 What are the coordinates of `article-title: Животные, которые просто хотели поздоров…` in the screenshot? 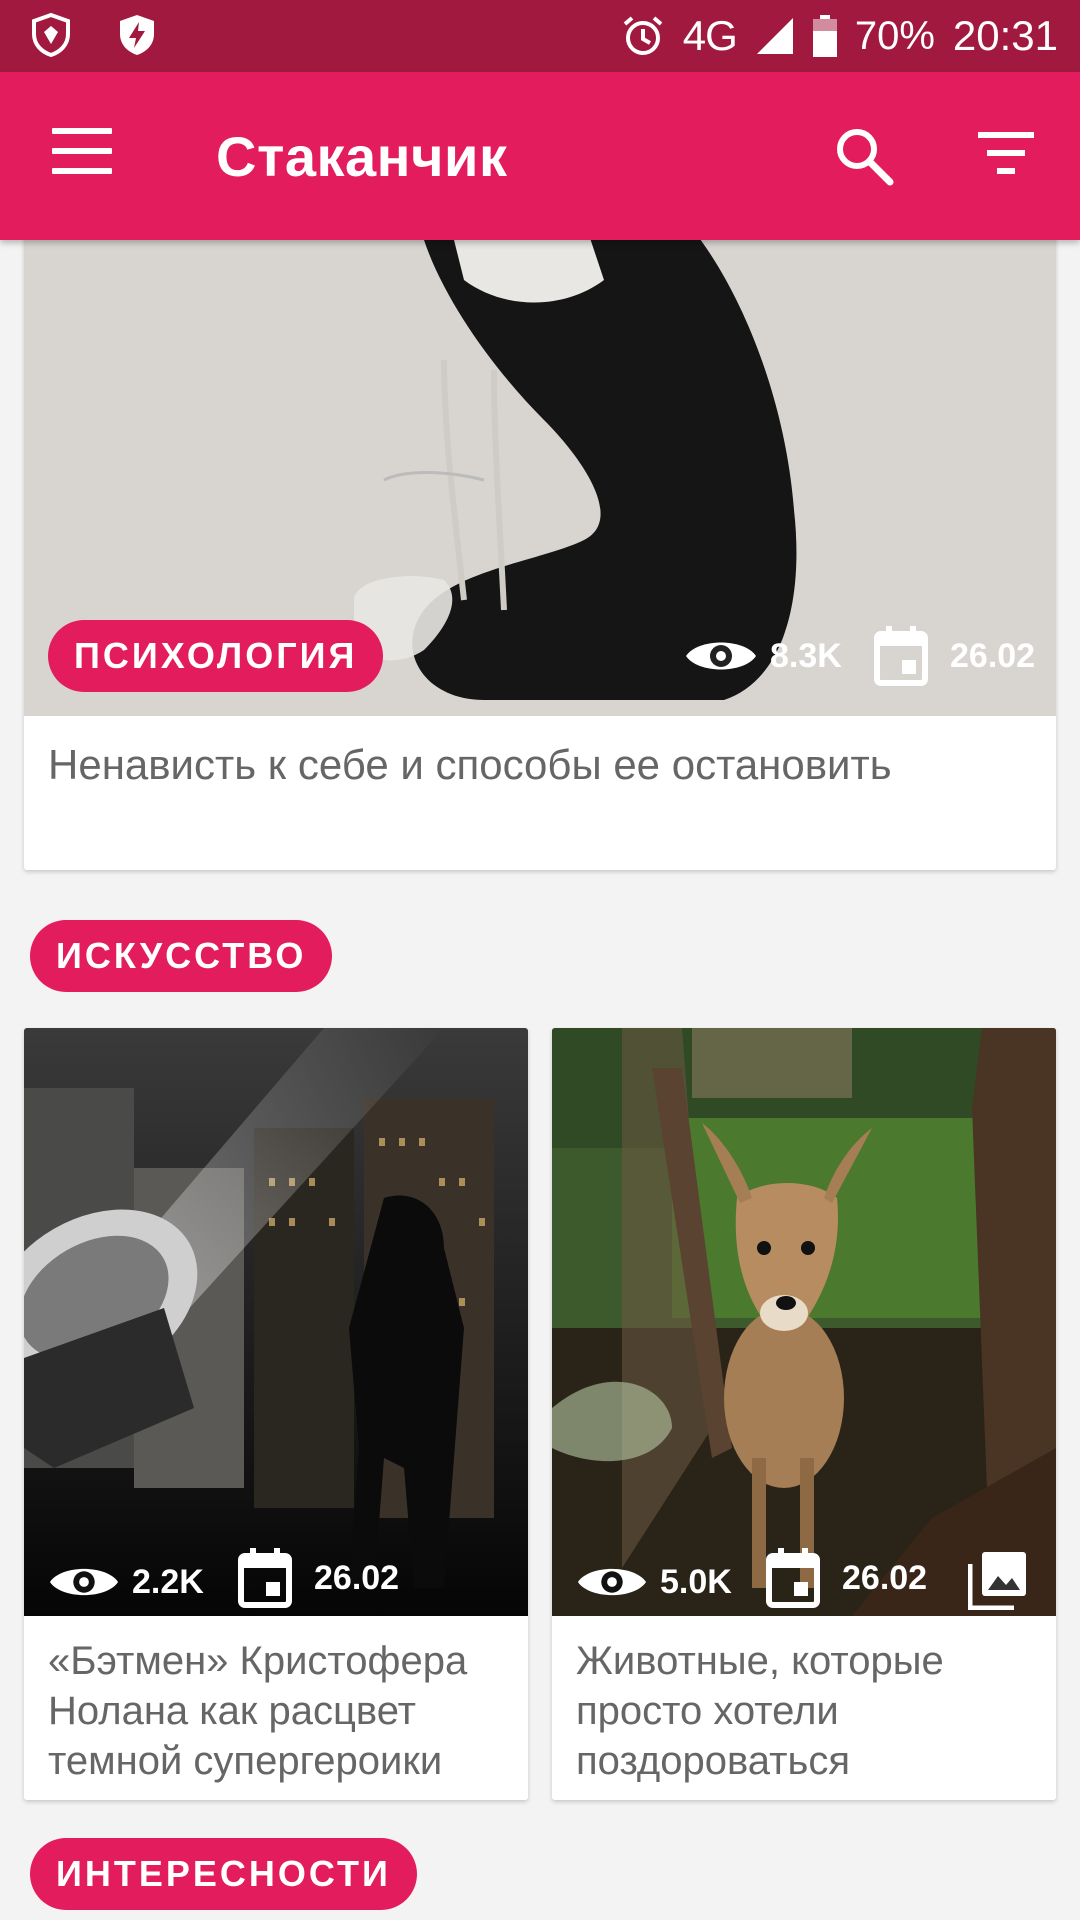 It's located at (804, 1711).